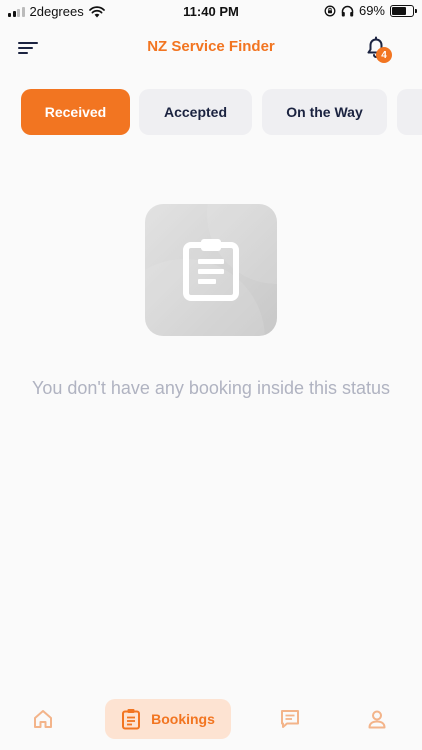 The image size is (422, 750). Describe the element at coordinates (399, 10) in the screenshot. I see `battery-fill` at that location.